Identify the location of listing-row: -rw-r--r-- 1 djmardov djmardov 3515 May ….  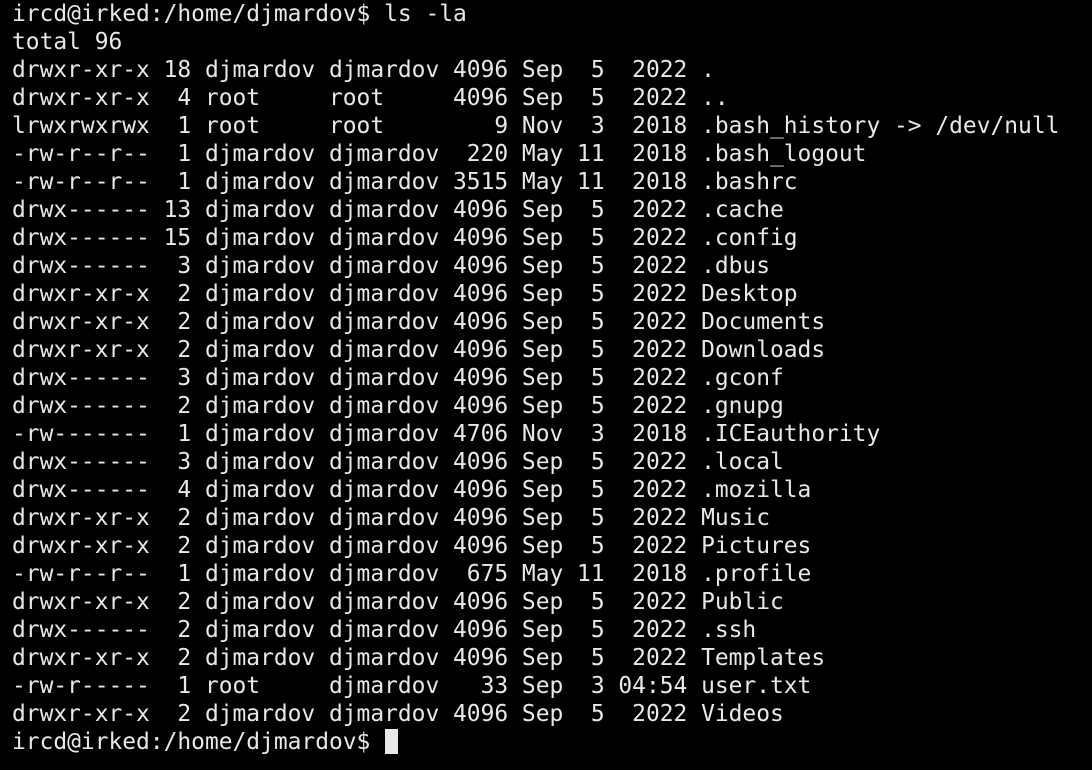
(405, 182).